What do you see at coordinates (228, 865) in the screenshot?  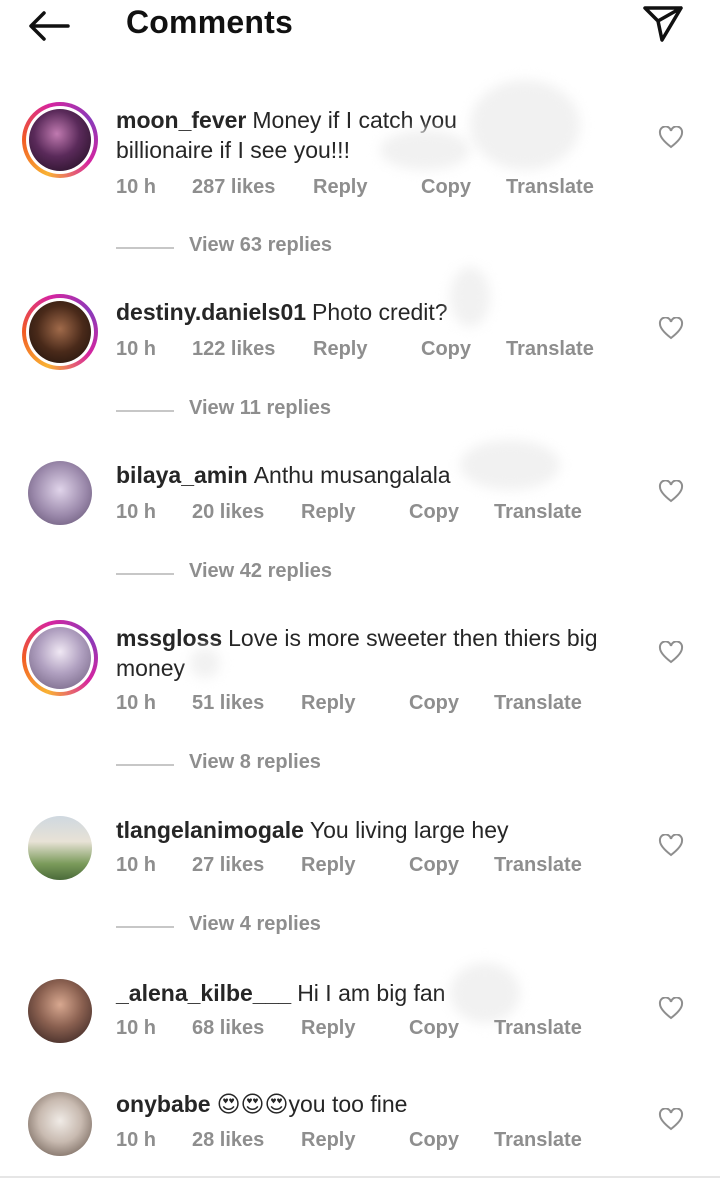 I see `comment-likes: 27 likes` at bounding box center [228, 865].